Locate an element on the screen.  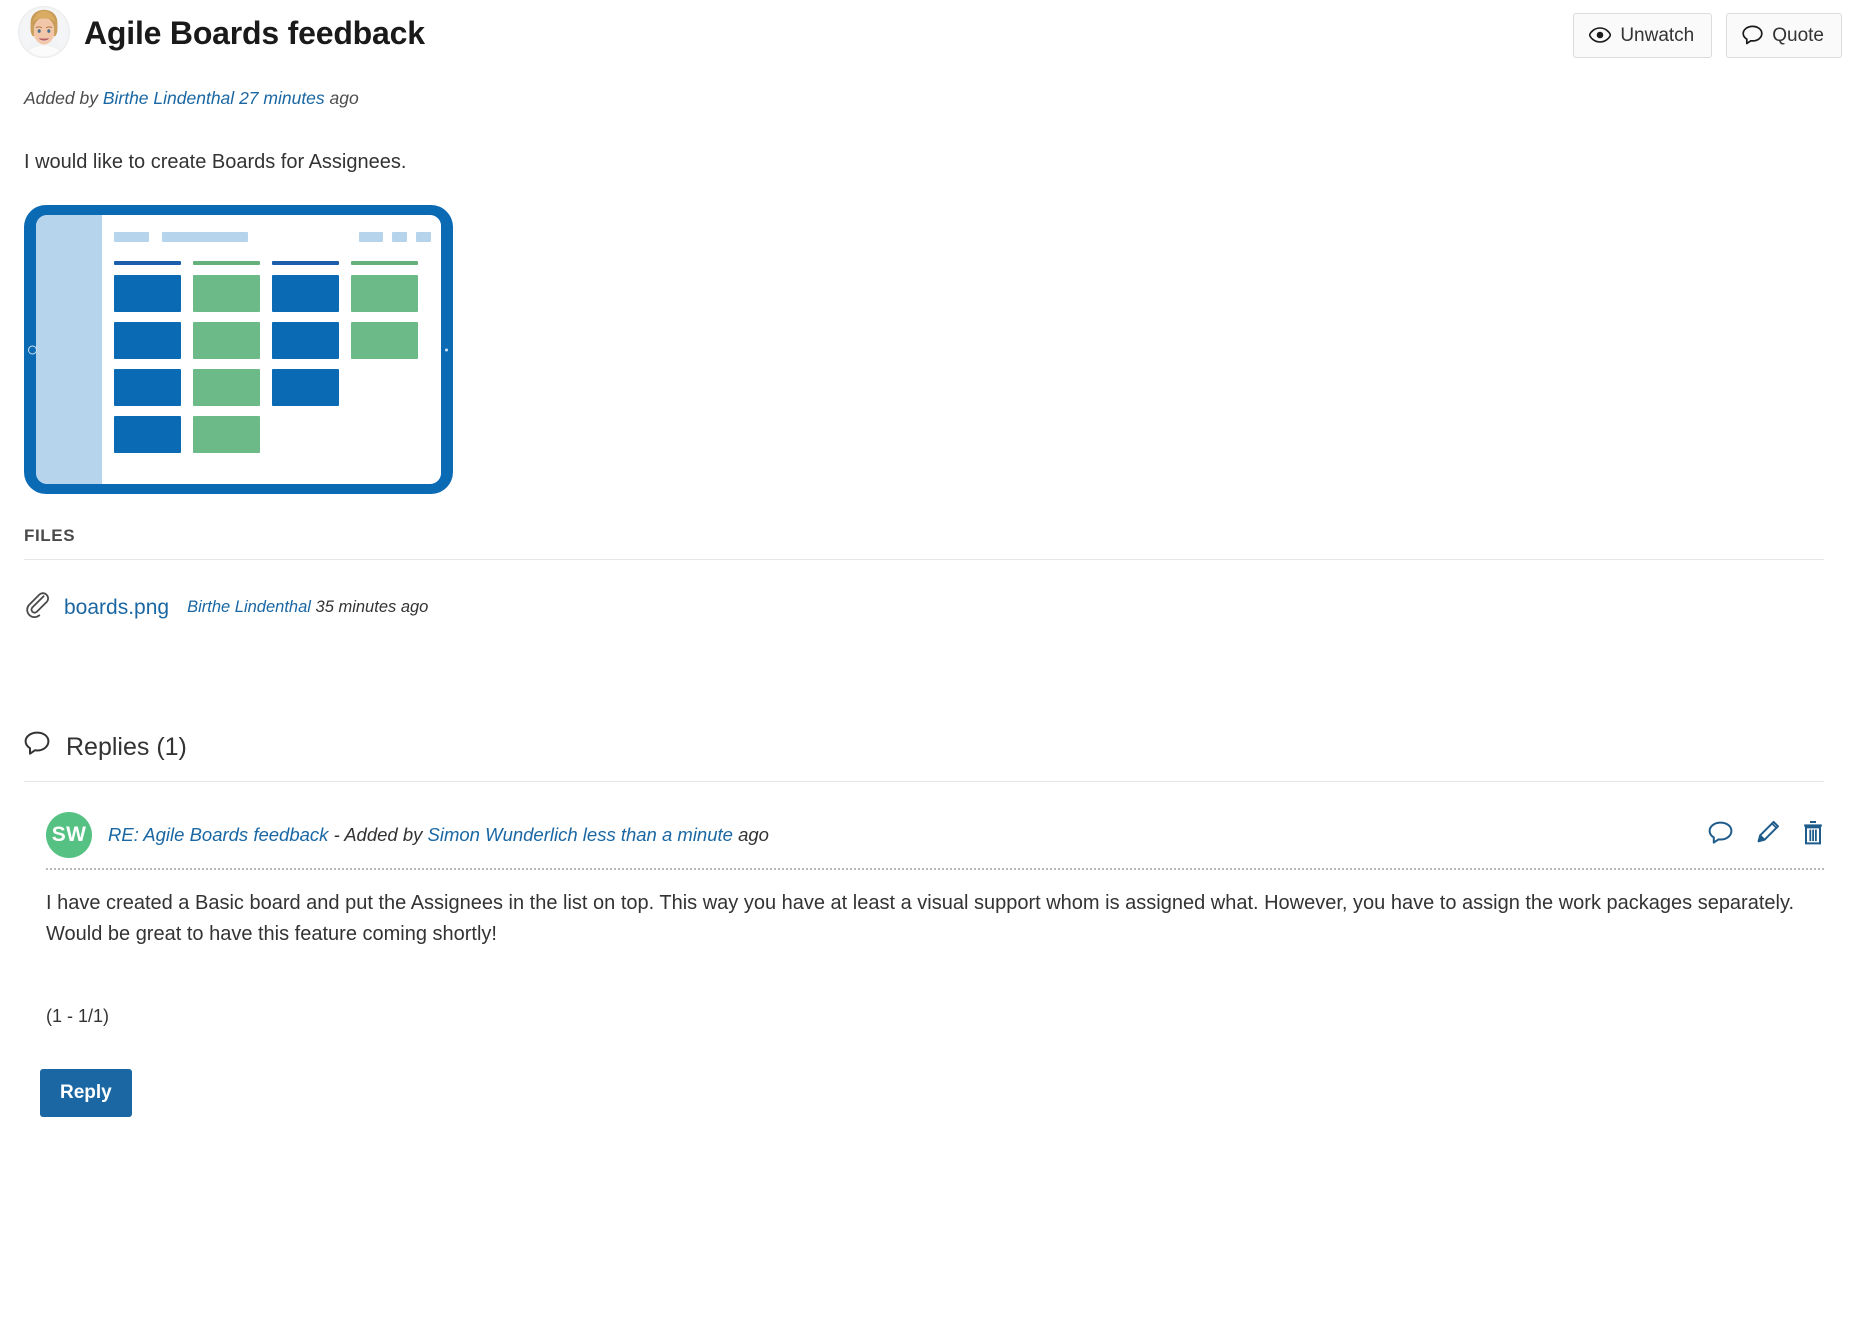
attachment-preview is located at coordinates (238, 349).